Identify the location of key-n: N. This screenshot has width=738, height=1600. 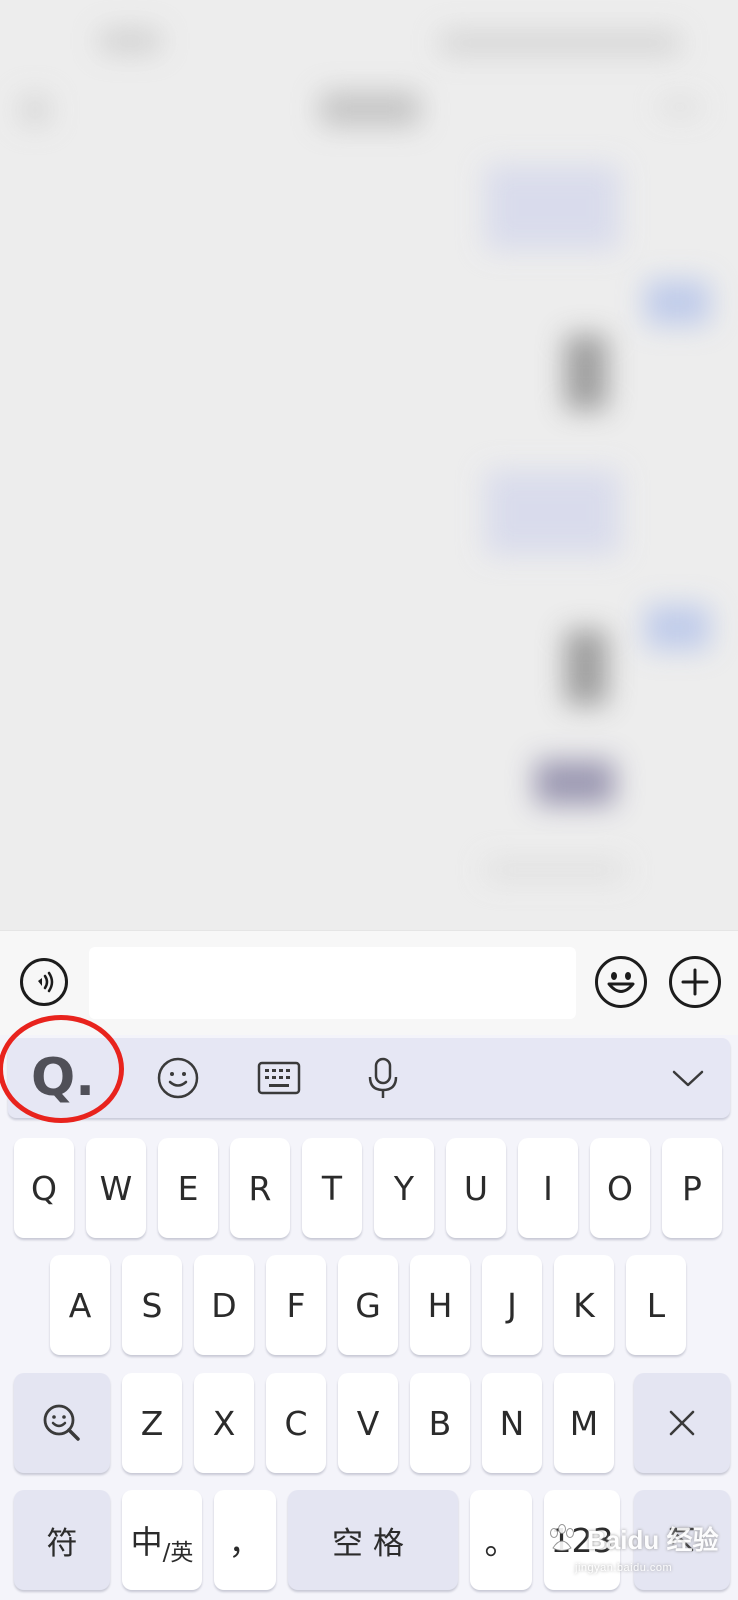
(512, 1423).